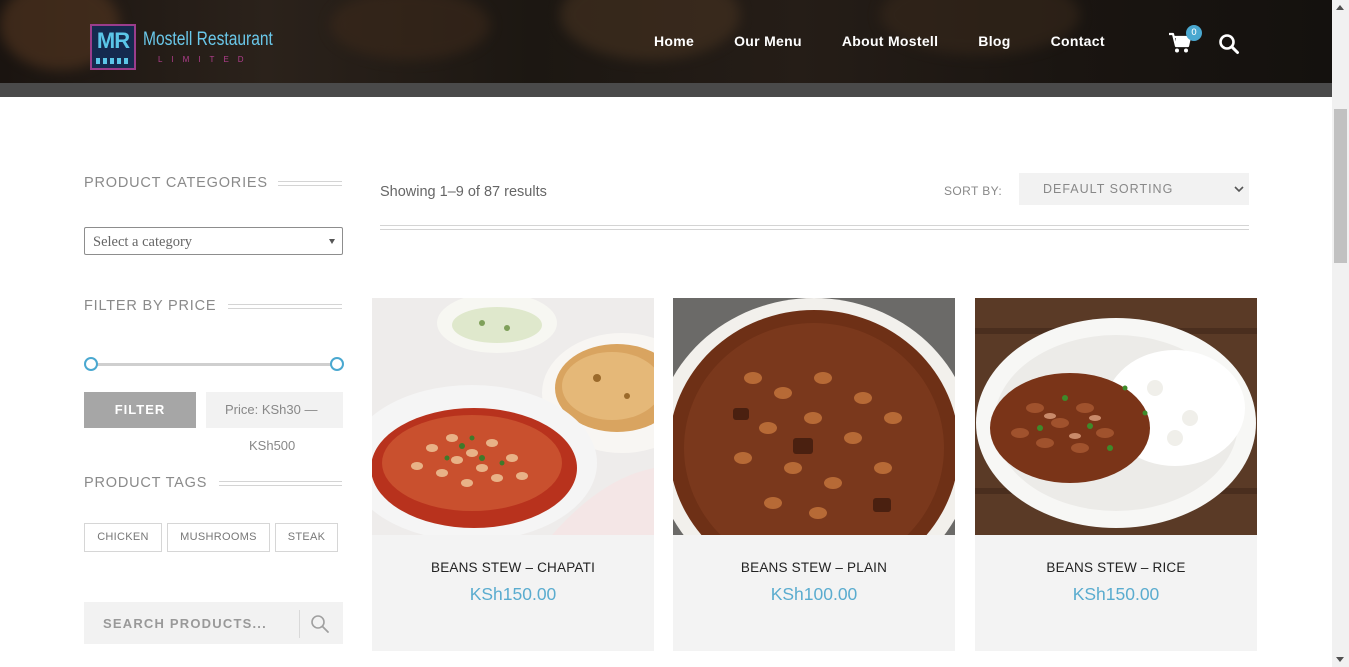 The image size is (1349, 667). I want to click on price-slider-max-handle, so click(337, 364).